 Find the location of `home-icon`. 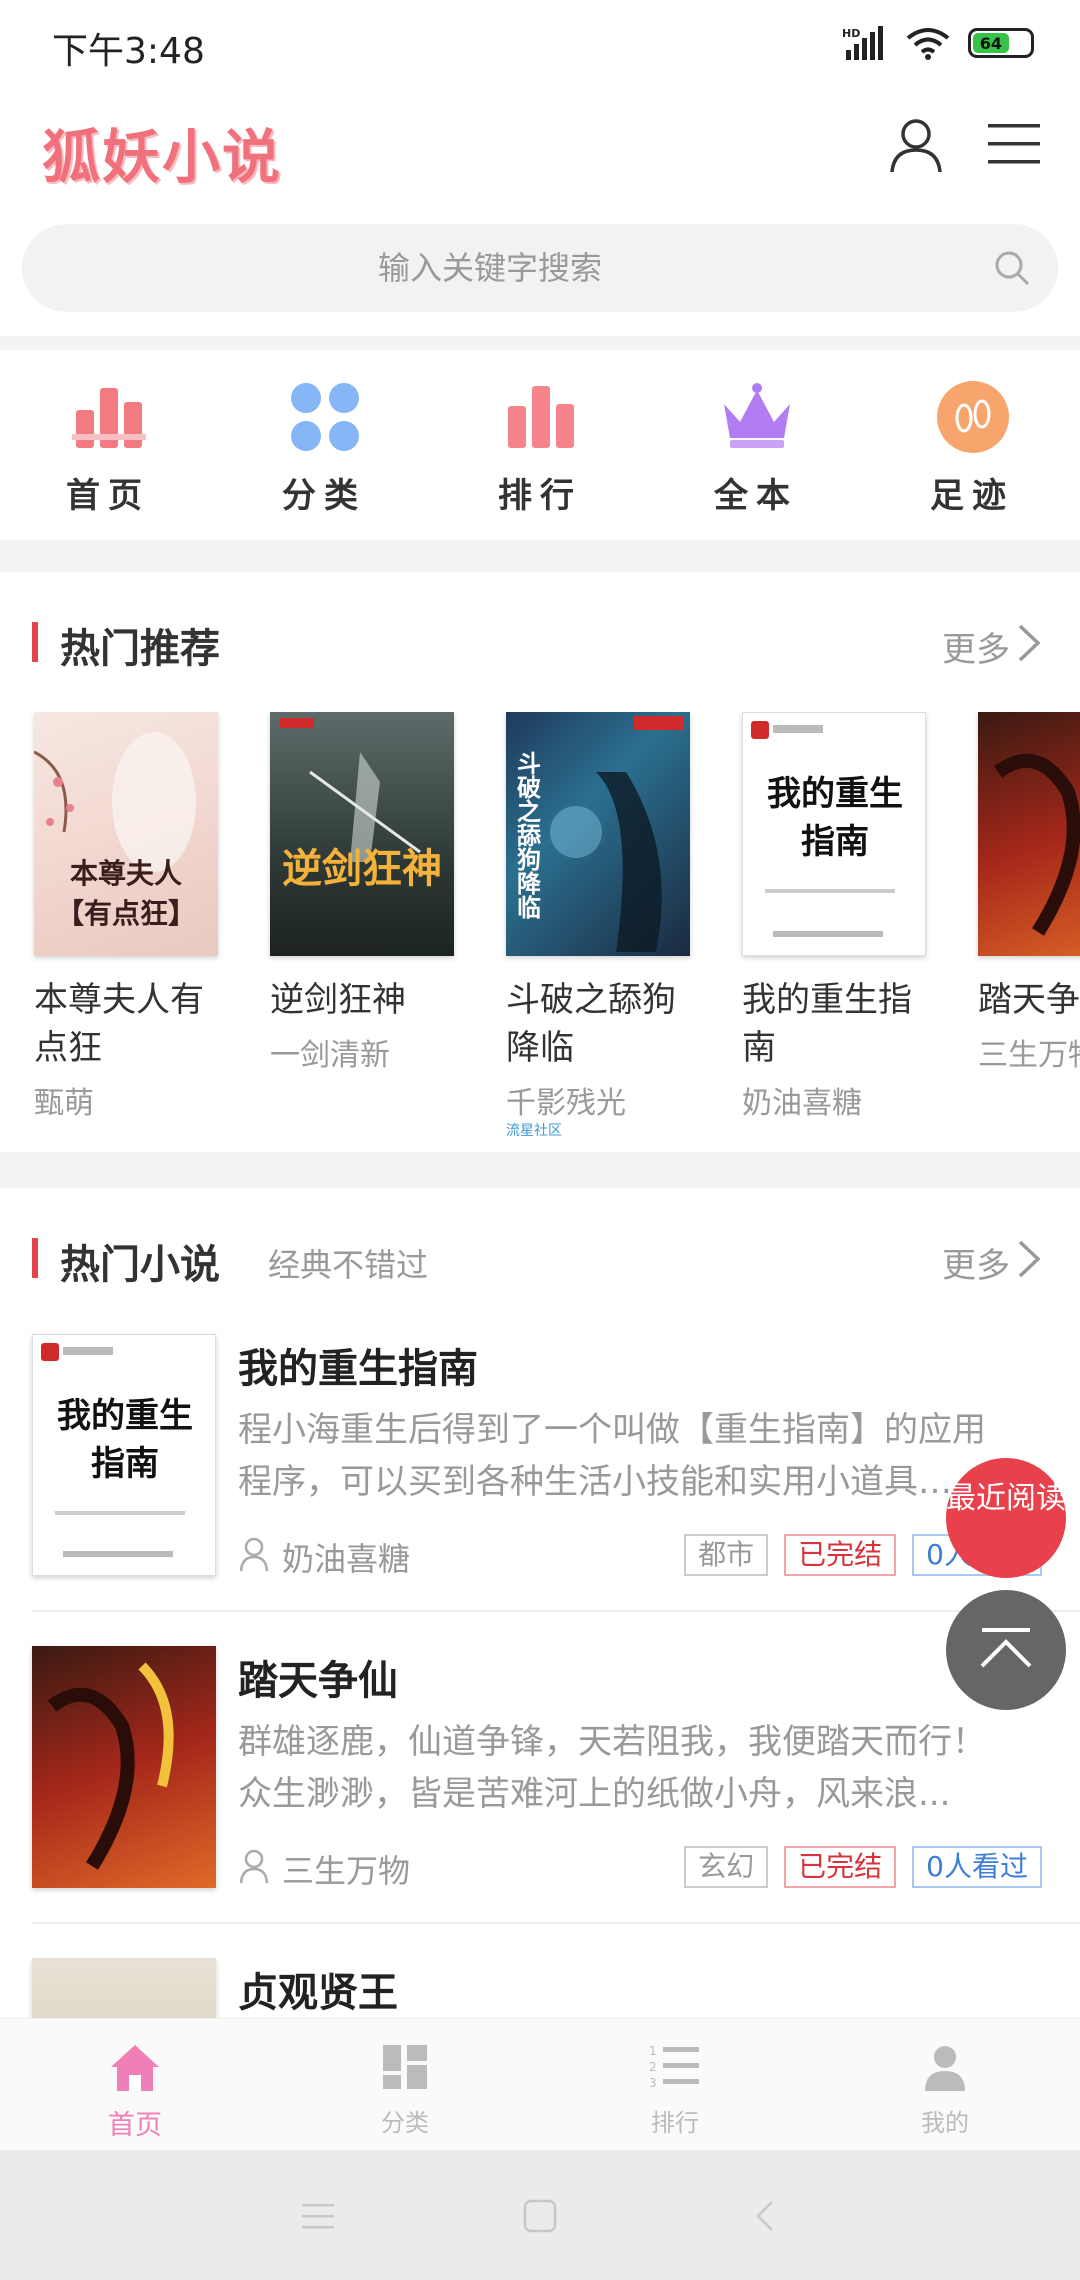

home-icon is located at coordinates (135, 2068).